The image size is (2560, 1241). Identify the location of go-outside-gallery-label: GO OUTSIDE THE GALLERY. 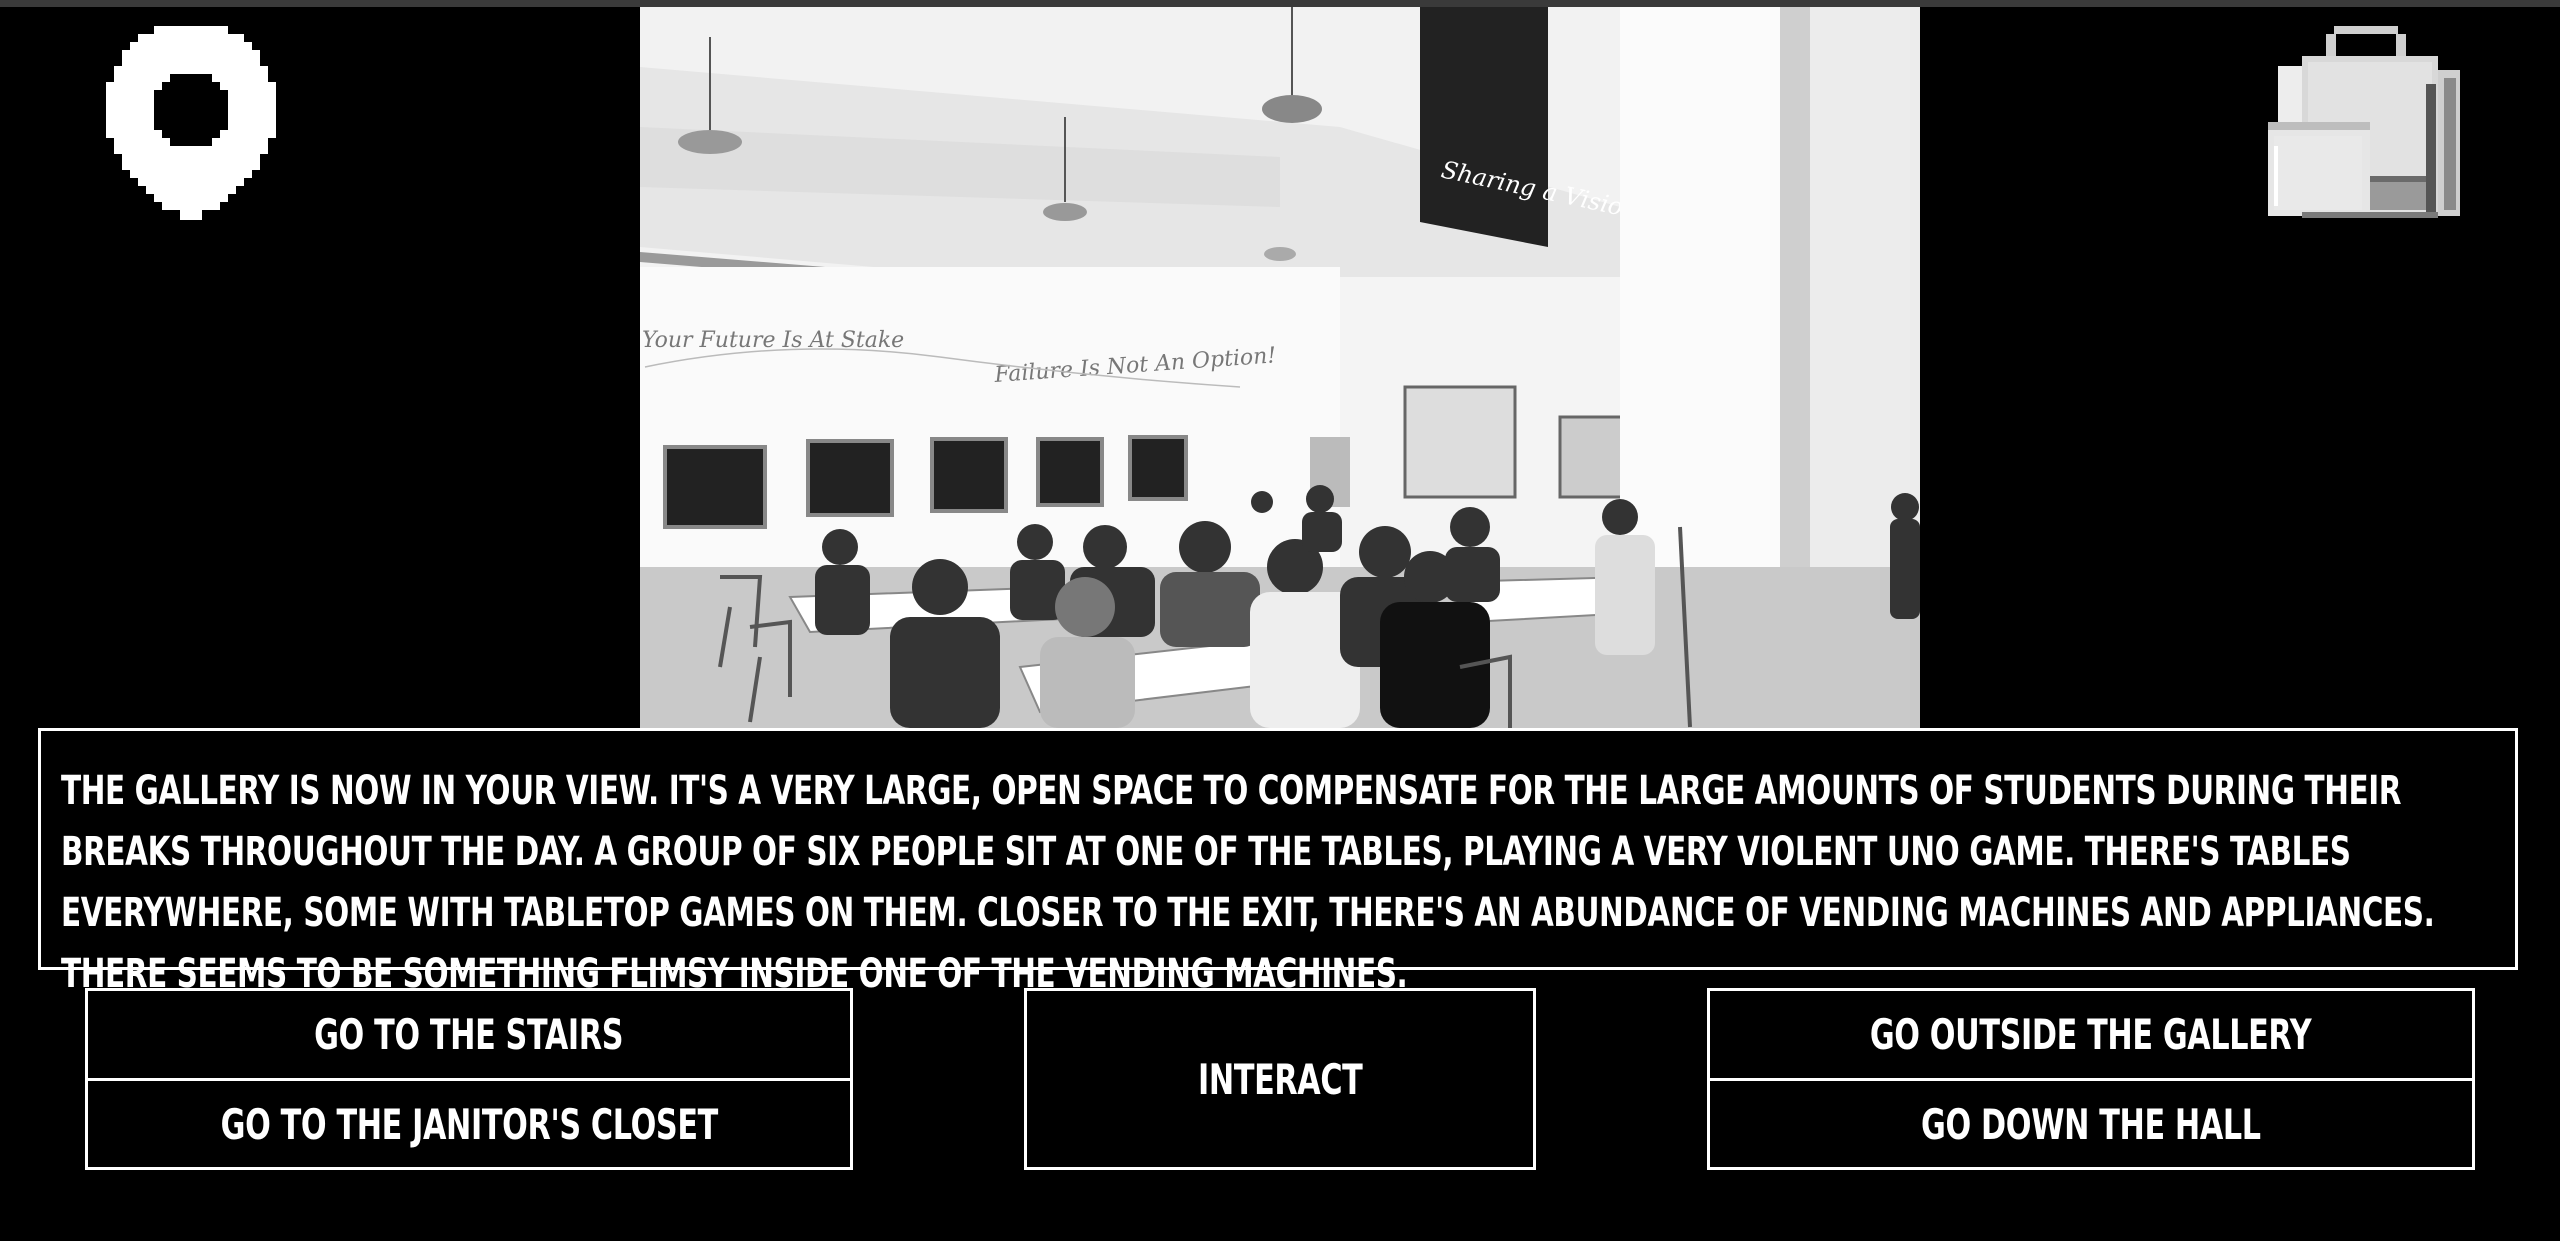
(2091, 1034).